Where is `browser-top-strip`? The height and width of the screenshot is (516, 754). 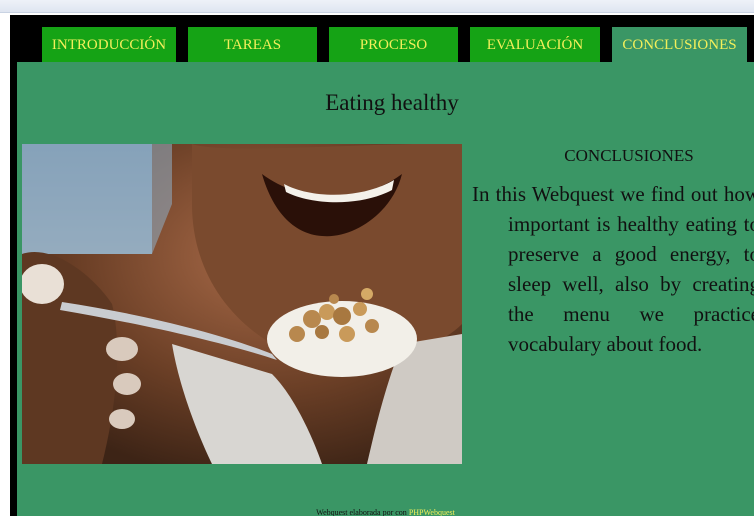 browser-top-strip is located at coordinates (377, 6).